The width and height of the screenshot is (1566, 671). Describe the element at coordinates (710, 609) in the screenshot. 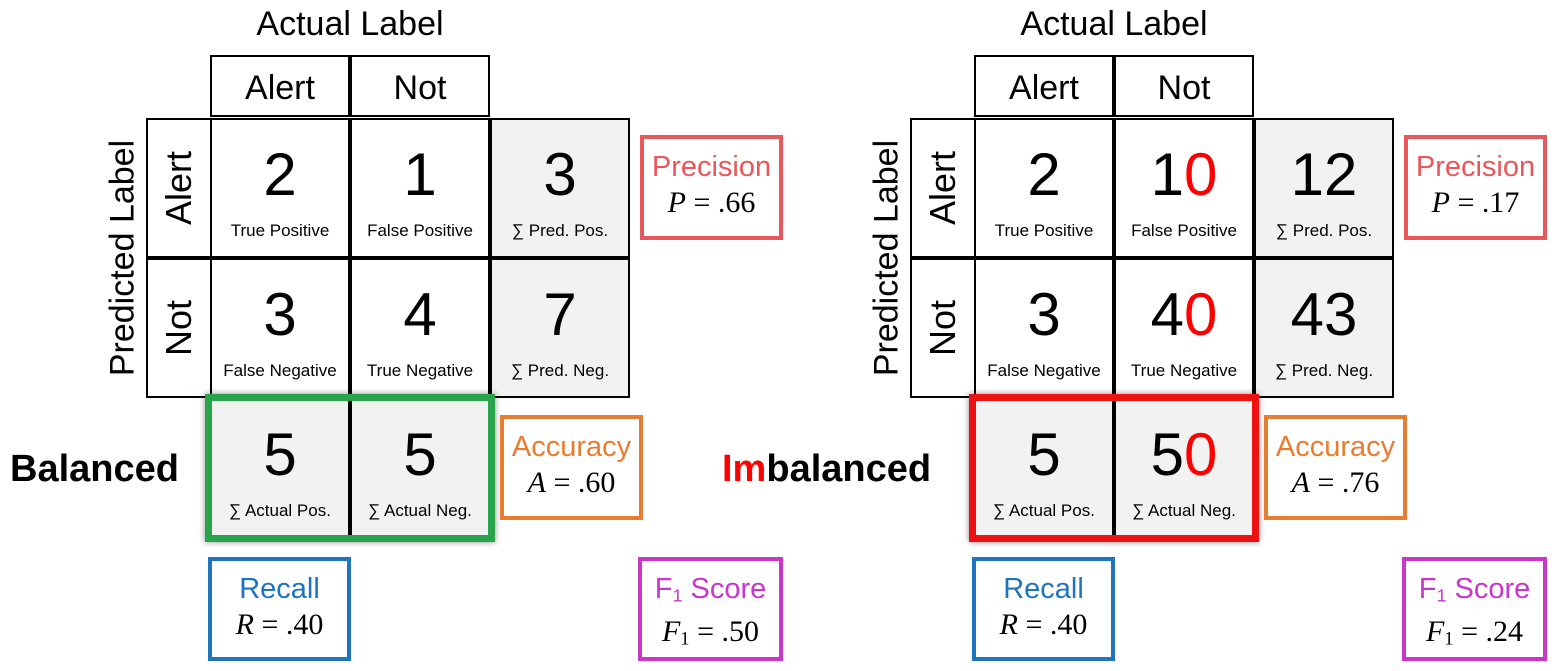

I see `f1-score-box: F1 Score F1 = .50` at that location.